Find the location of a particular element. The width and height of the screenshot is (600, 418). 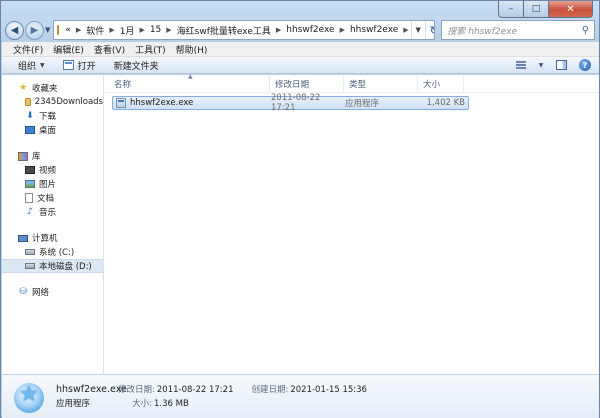

details-row-2: 应用程序 大小: 1.36 MB is located at coordinates (211, 404).